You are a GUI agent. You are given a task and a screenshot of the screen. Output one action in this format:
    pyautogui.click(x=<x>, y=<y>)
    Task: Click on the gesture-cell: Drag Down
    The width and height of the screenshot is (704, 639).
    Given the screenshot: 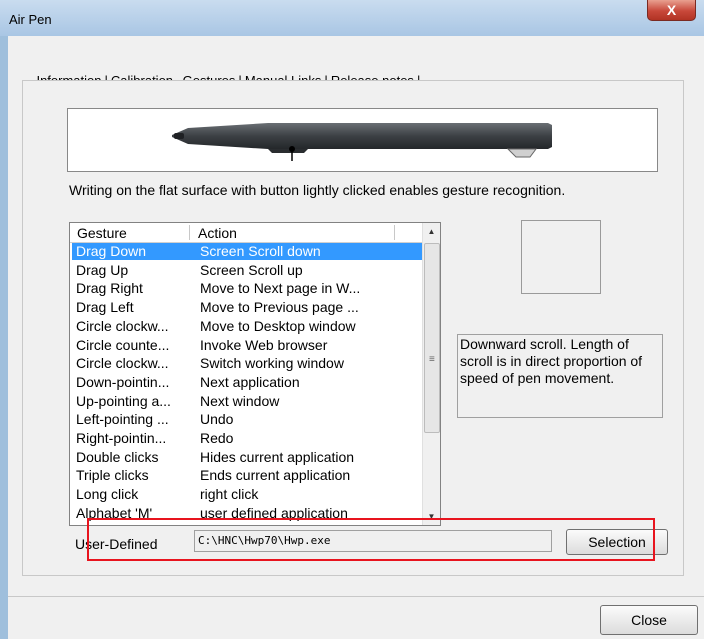 What is the action you would take?
    pyautogui.click(x=111, y=251)
    